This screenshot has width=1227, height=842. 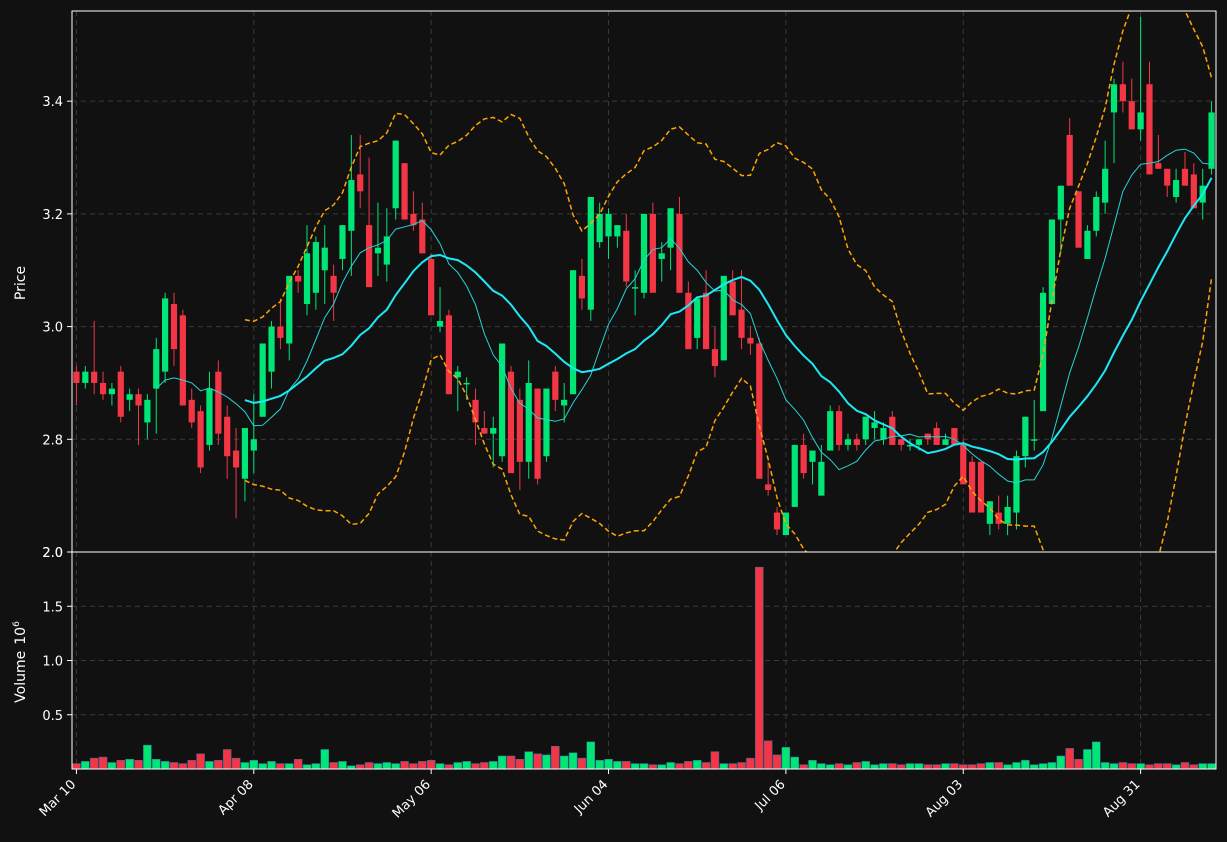 I want to click on price-tick-label: 3.0, so click(x=52, y=328).